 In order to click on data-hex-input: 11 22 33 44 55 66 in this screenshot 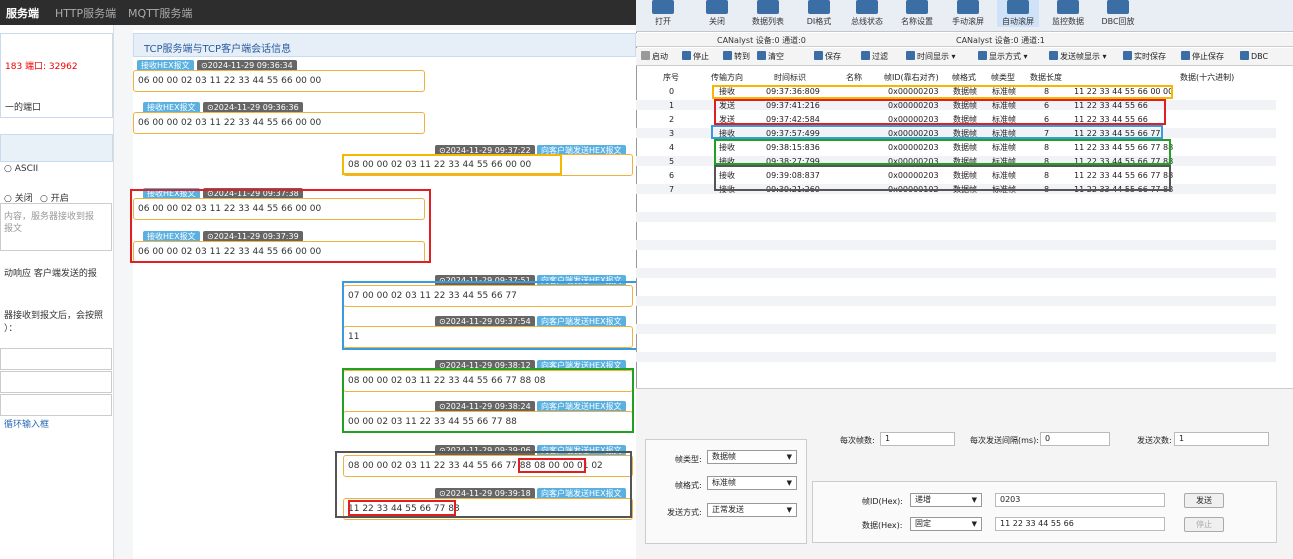, I will do `click(1080, 524)`.